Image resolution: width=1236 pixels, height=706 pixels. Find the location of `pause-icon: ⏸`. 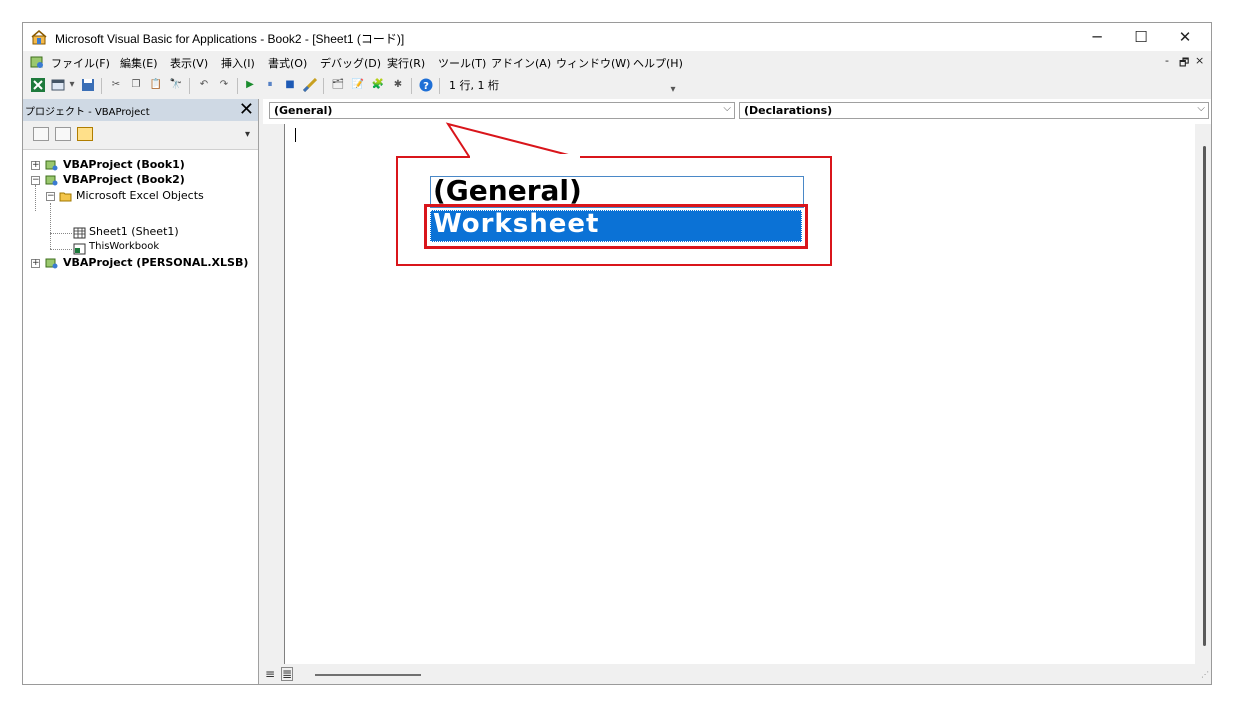

pause-icon: ⏸ is located at coordinates (270, 85).